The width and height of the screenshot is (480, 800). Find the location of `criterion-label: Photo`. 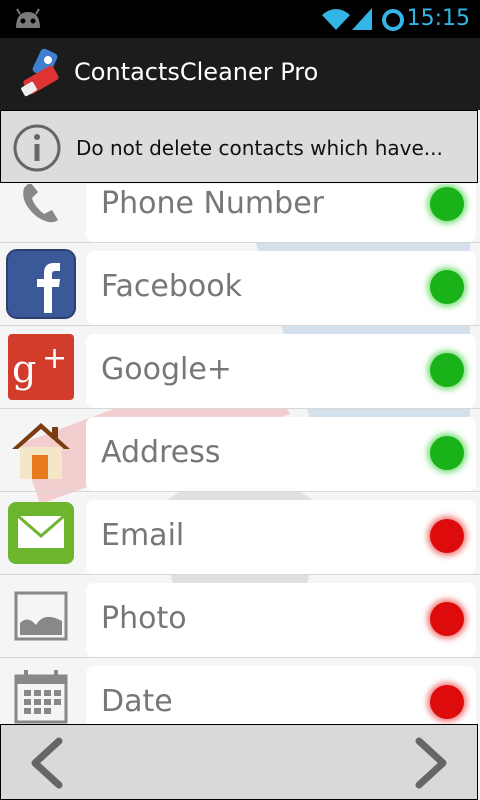

criterion-label: Photo is located at coordinates (144, 618).